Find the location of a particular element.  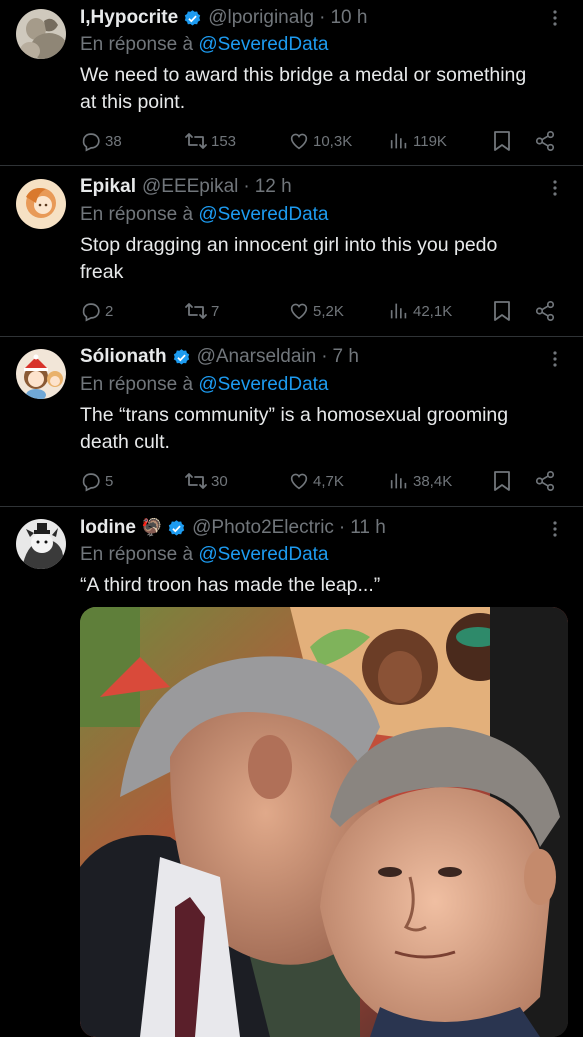

views-count: 42,1K is located at coordinates (433, 311).